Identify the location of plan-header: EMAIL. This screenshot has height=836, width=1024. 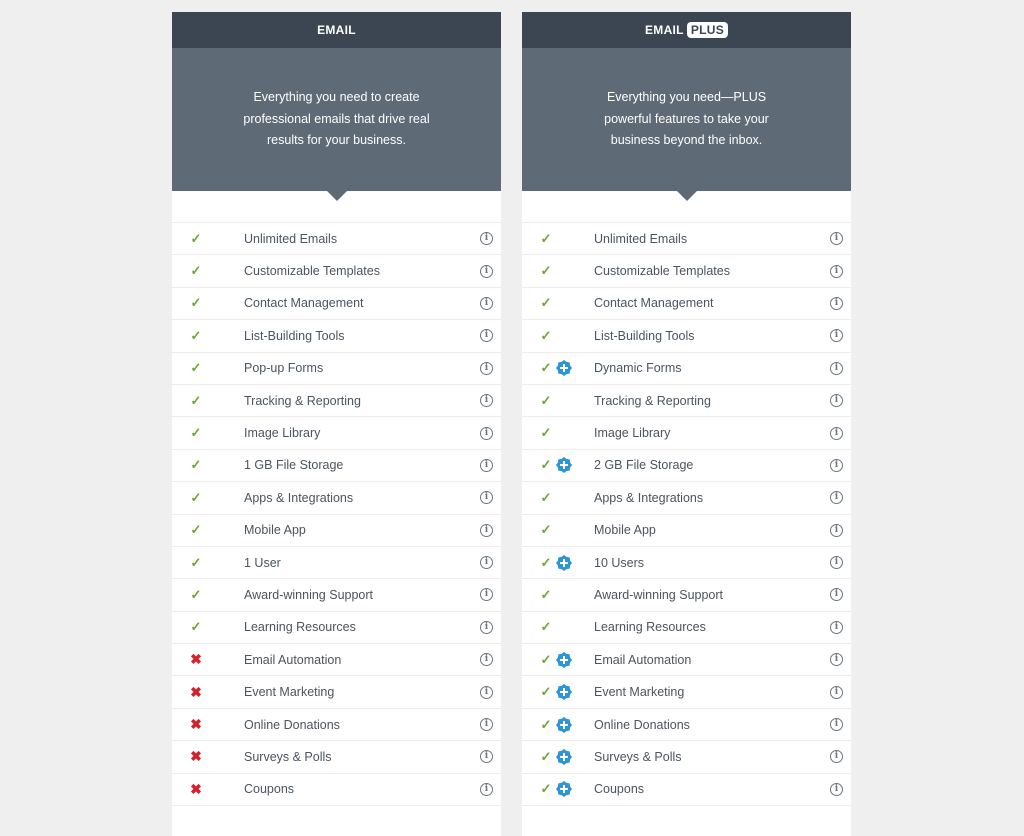
(336, 30).